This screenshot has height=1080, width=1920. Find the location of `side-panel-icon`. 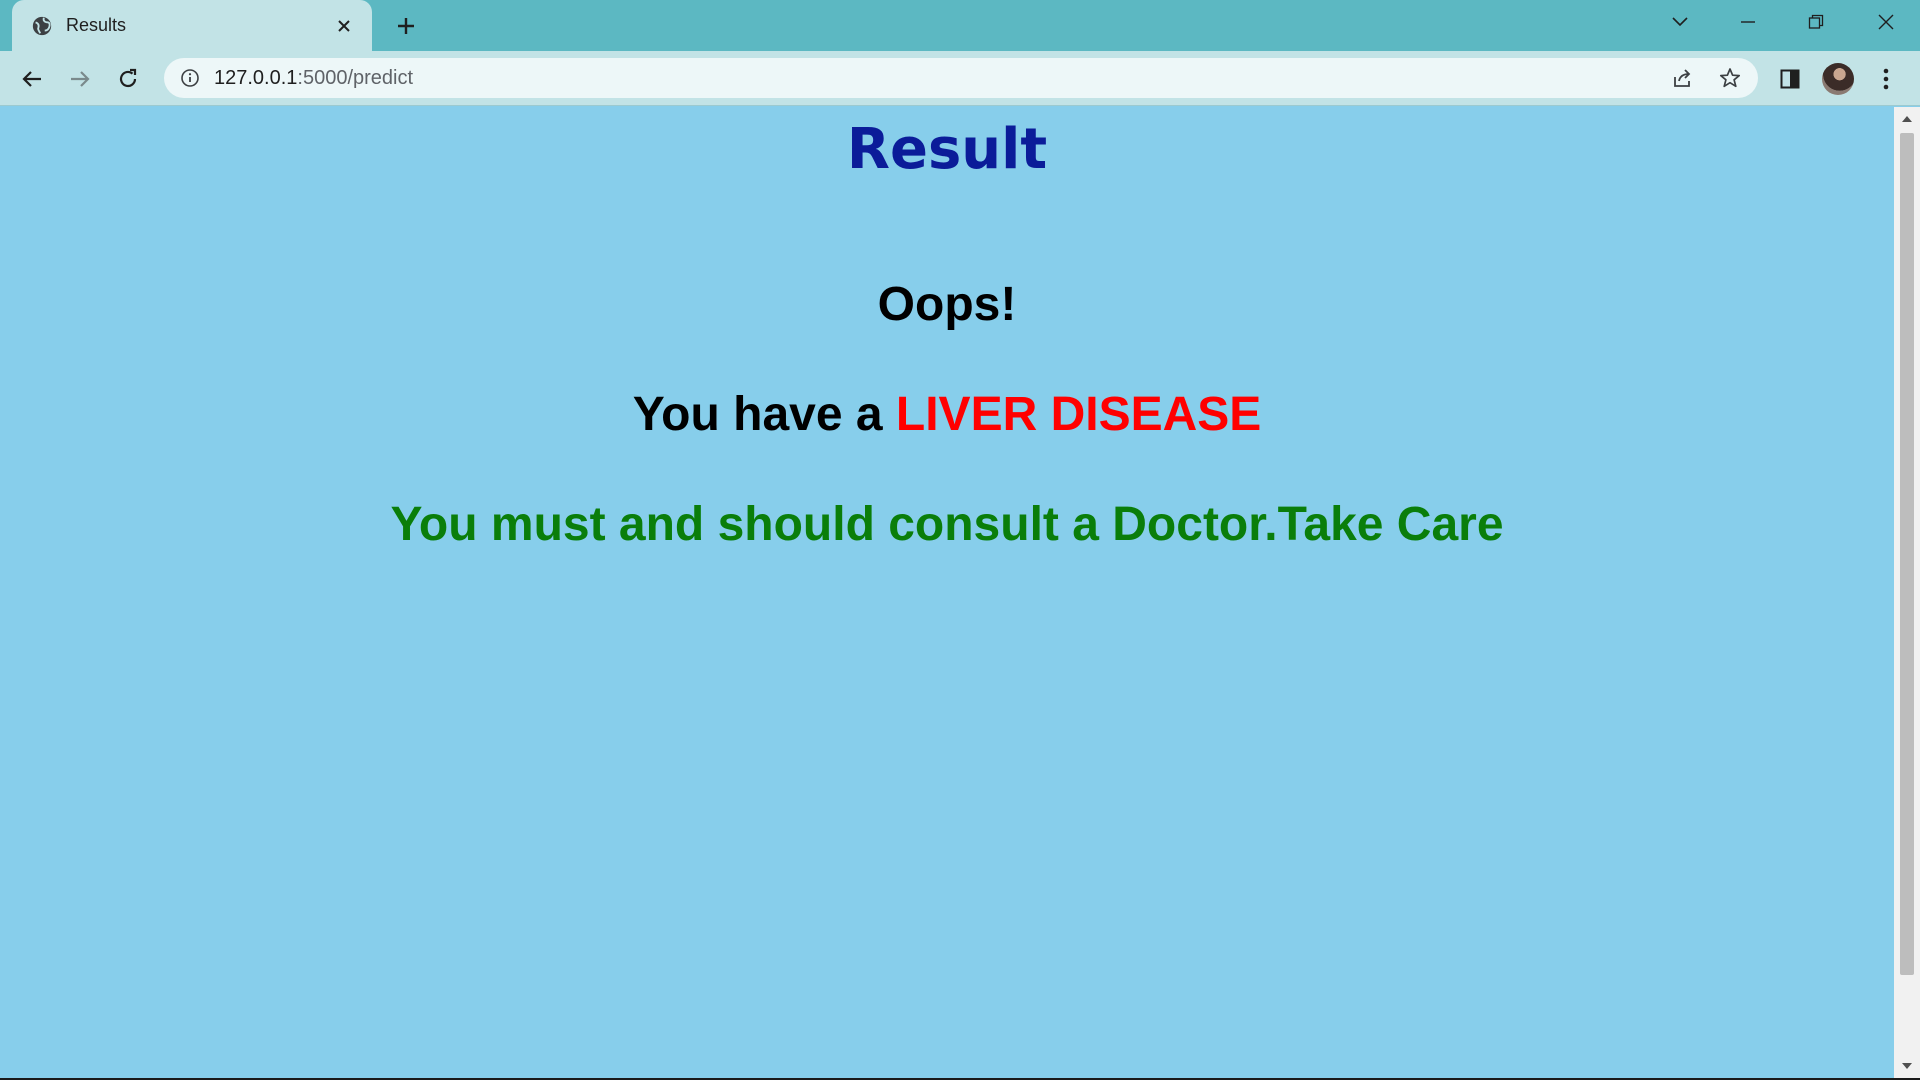

side-panel-icon is located at coordinates (1790, 79).